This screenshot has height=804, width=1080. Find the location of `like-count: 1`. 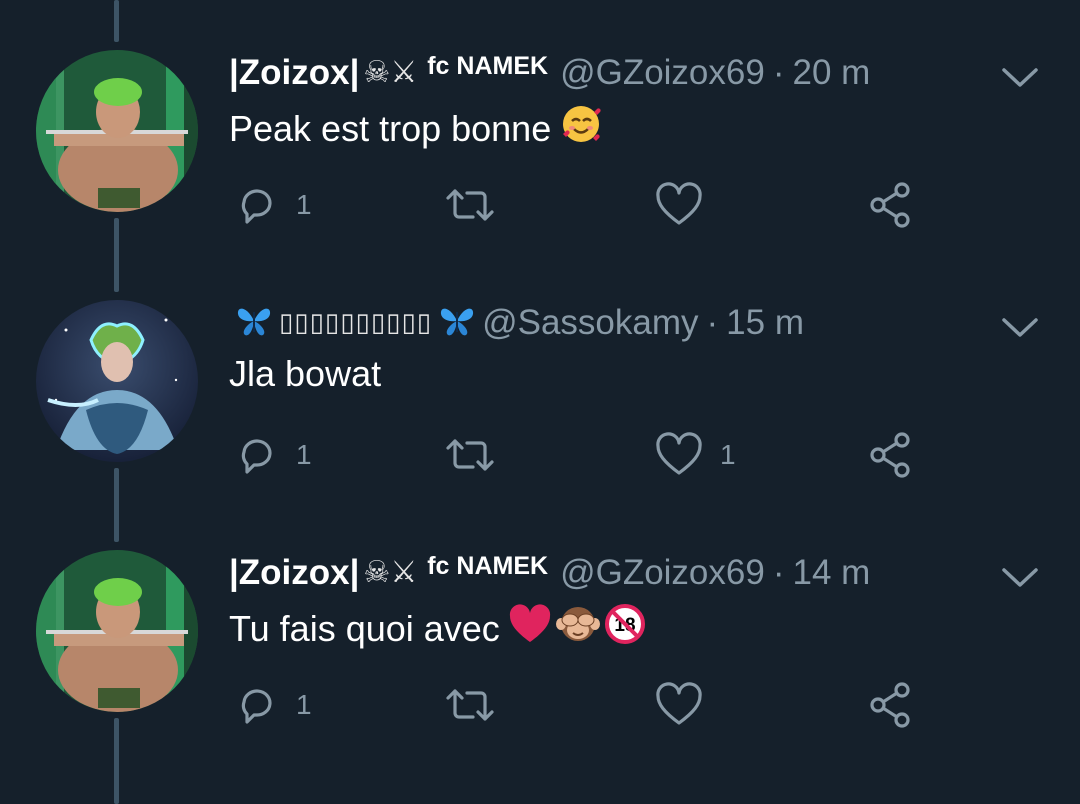

like-count: 1 is located at coordinates (728, 454).